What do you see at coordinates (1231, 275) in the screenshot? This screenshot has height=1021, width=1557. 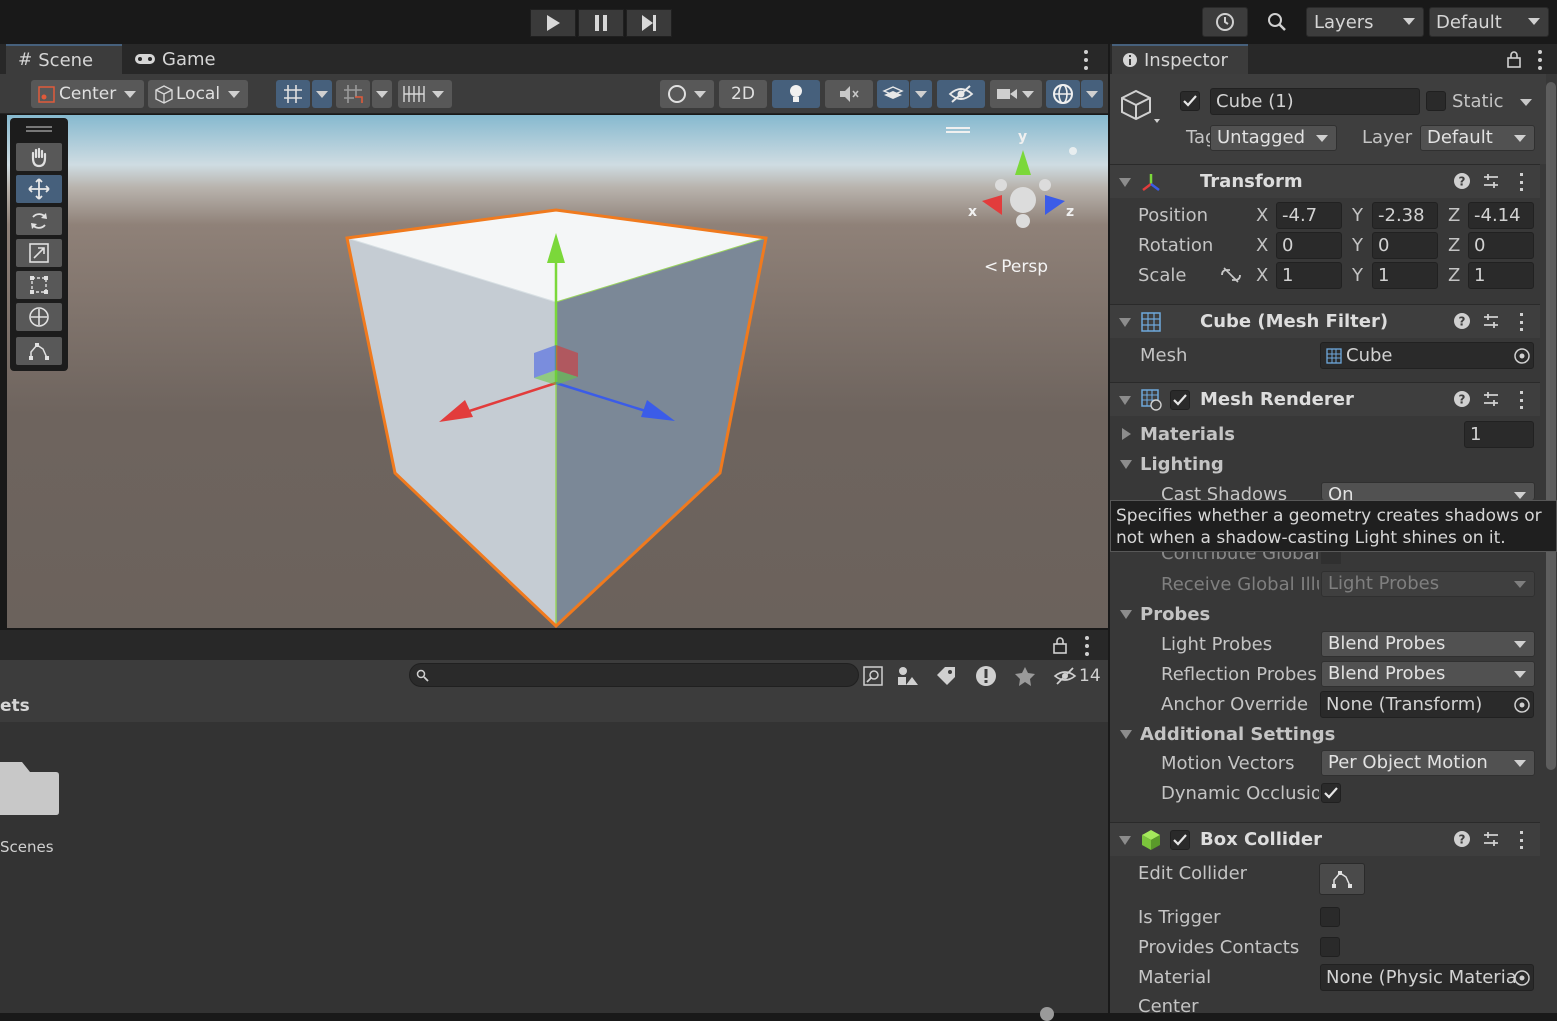 I see `constrain-proportions-icon` at bounding box center [1231, 275].